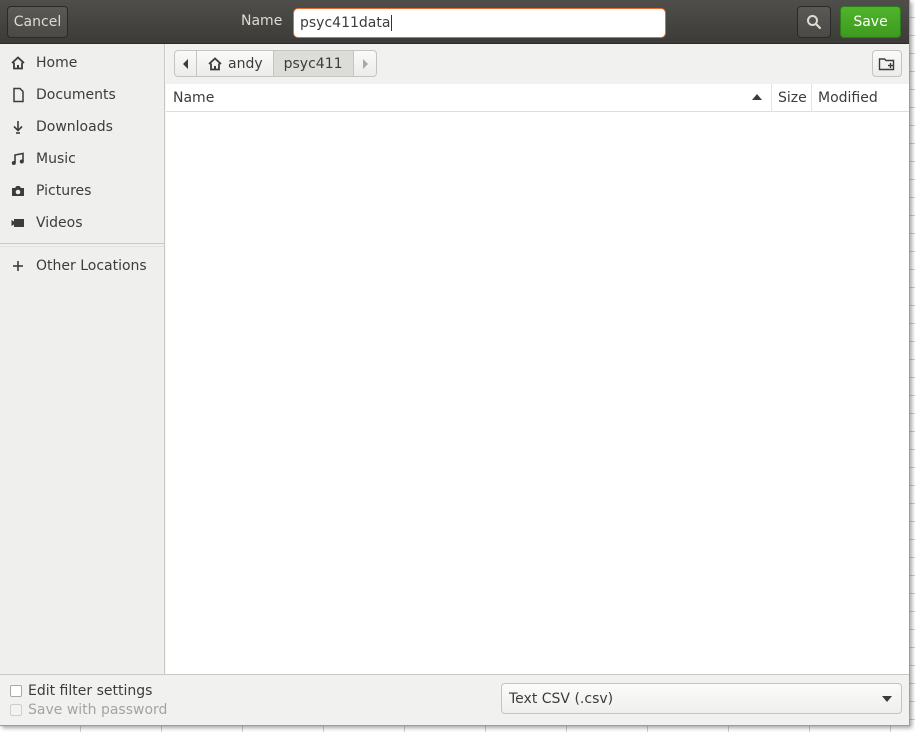 The height and width of the screenshot is (732, 915). I want to click on sidebar-item-label: Music, so click(56, 159).